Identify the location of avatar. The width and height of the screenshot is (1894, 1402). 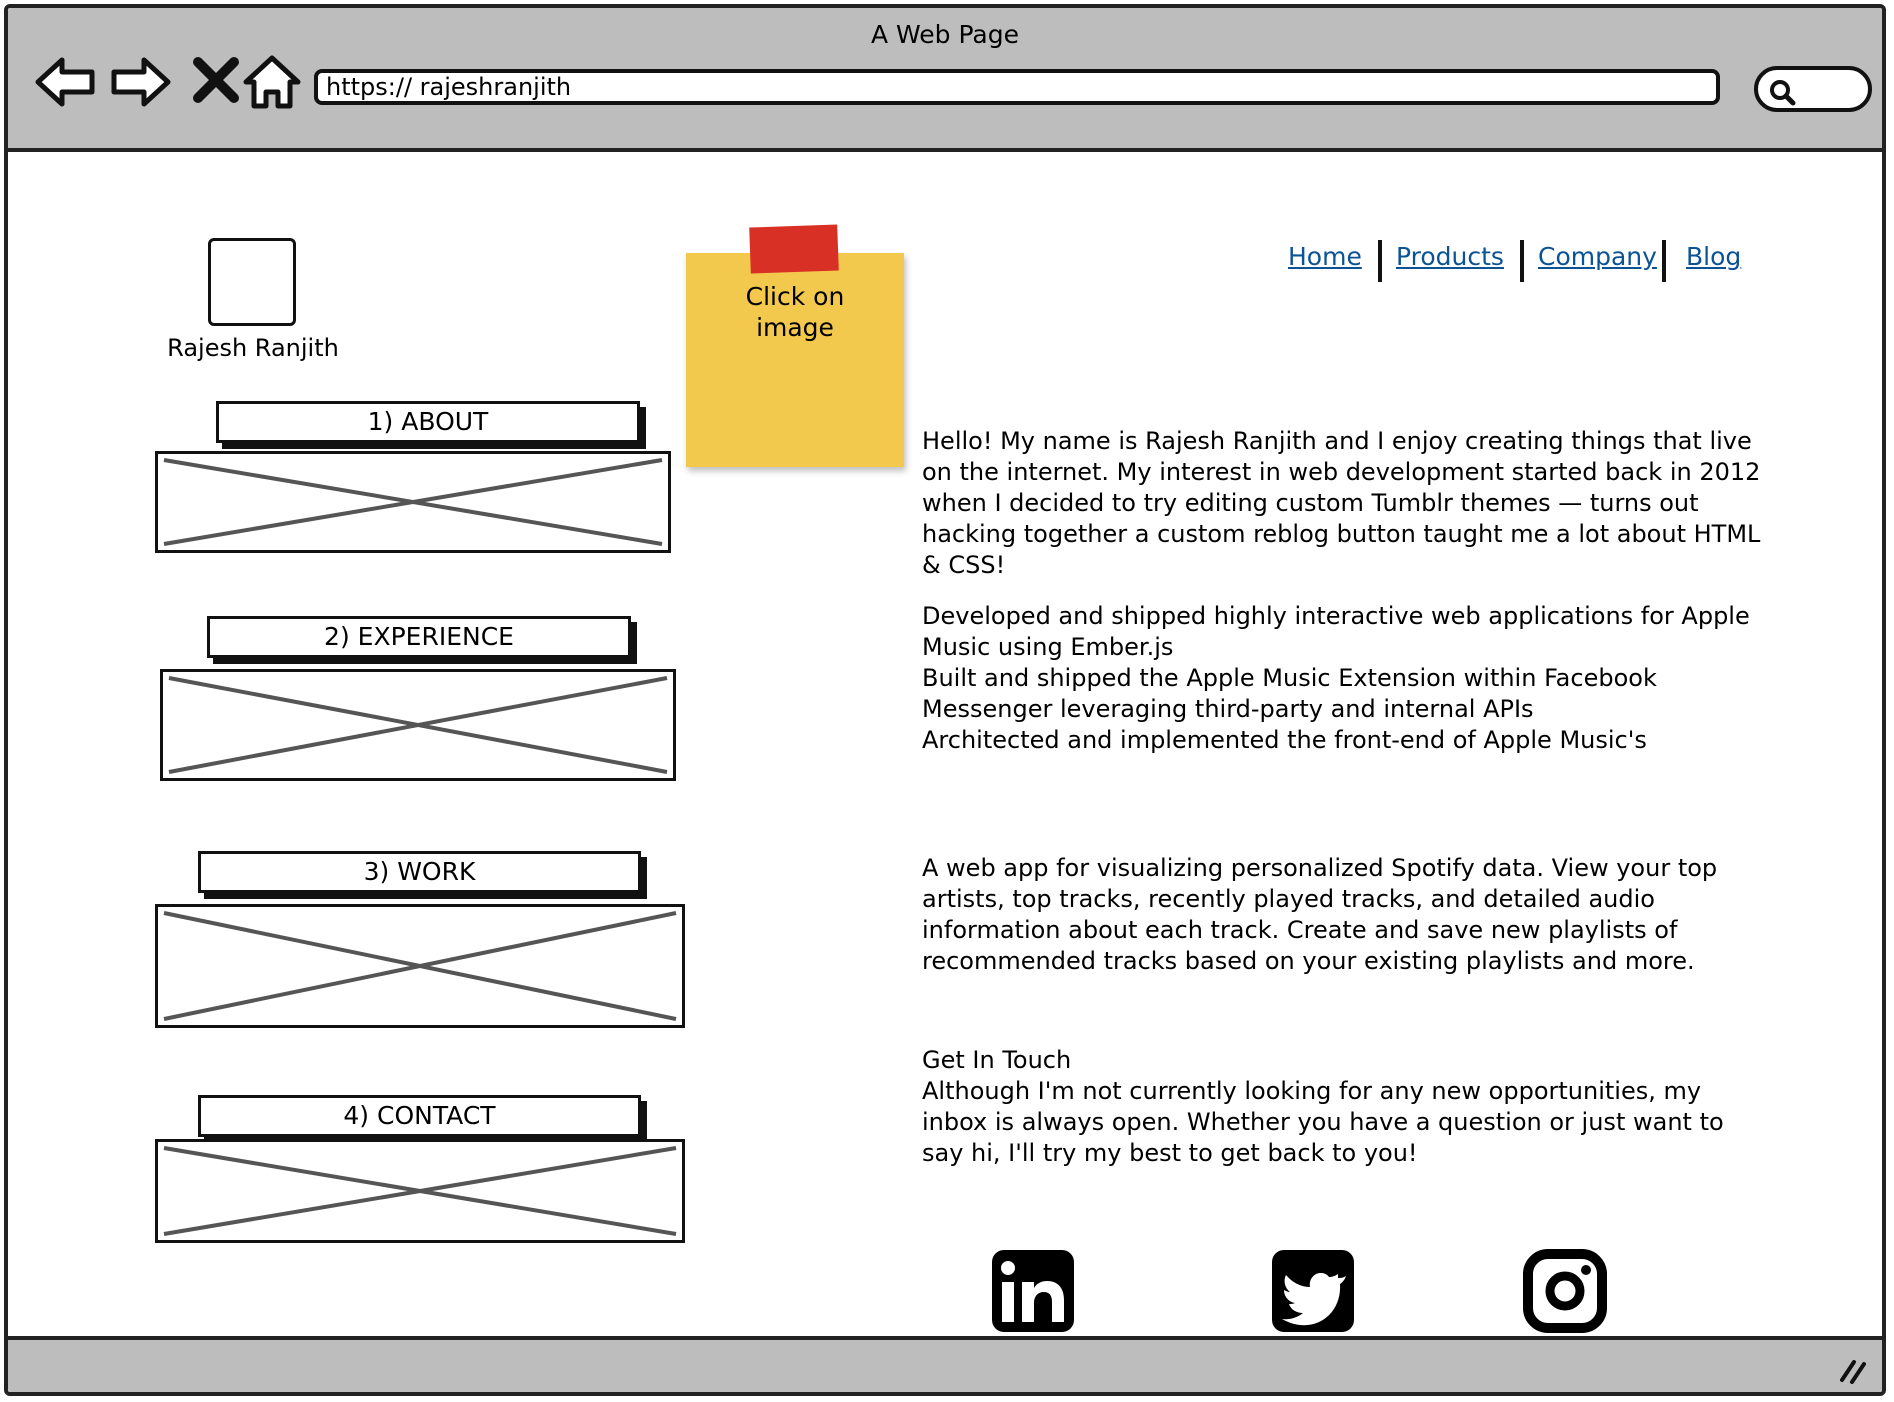
(252, 282).